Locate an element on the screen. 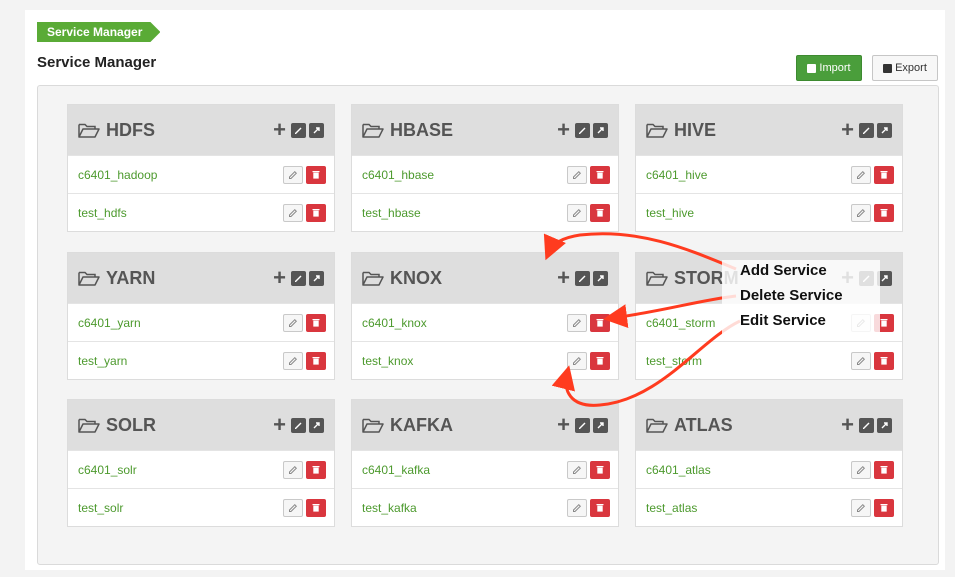  service-link: test_hive is located at coordinates (748, 213).